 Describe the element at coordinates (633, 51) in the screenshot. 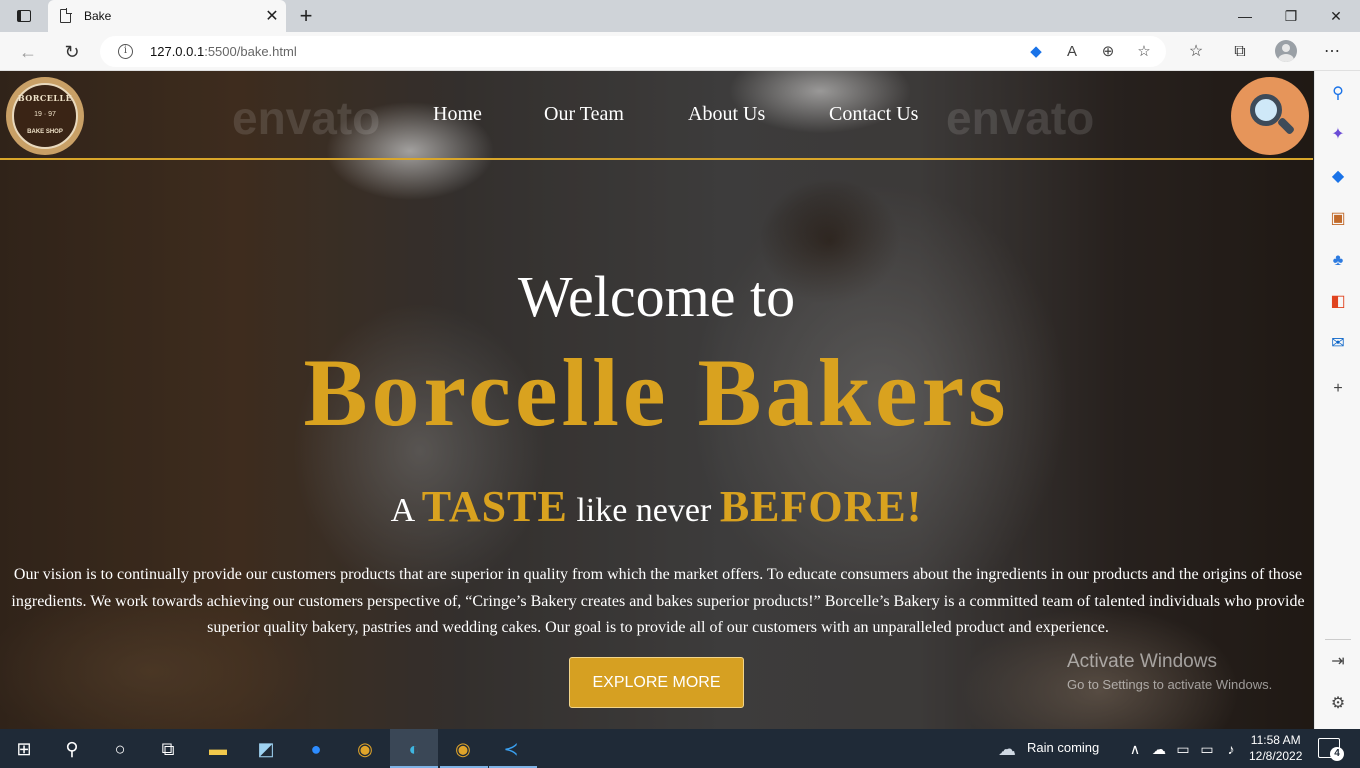

I see `address-bar: i 127.0.0.1:5500/bake.html ◆ A ⊕ ☆` at that location.